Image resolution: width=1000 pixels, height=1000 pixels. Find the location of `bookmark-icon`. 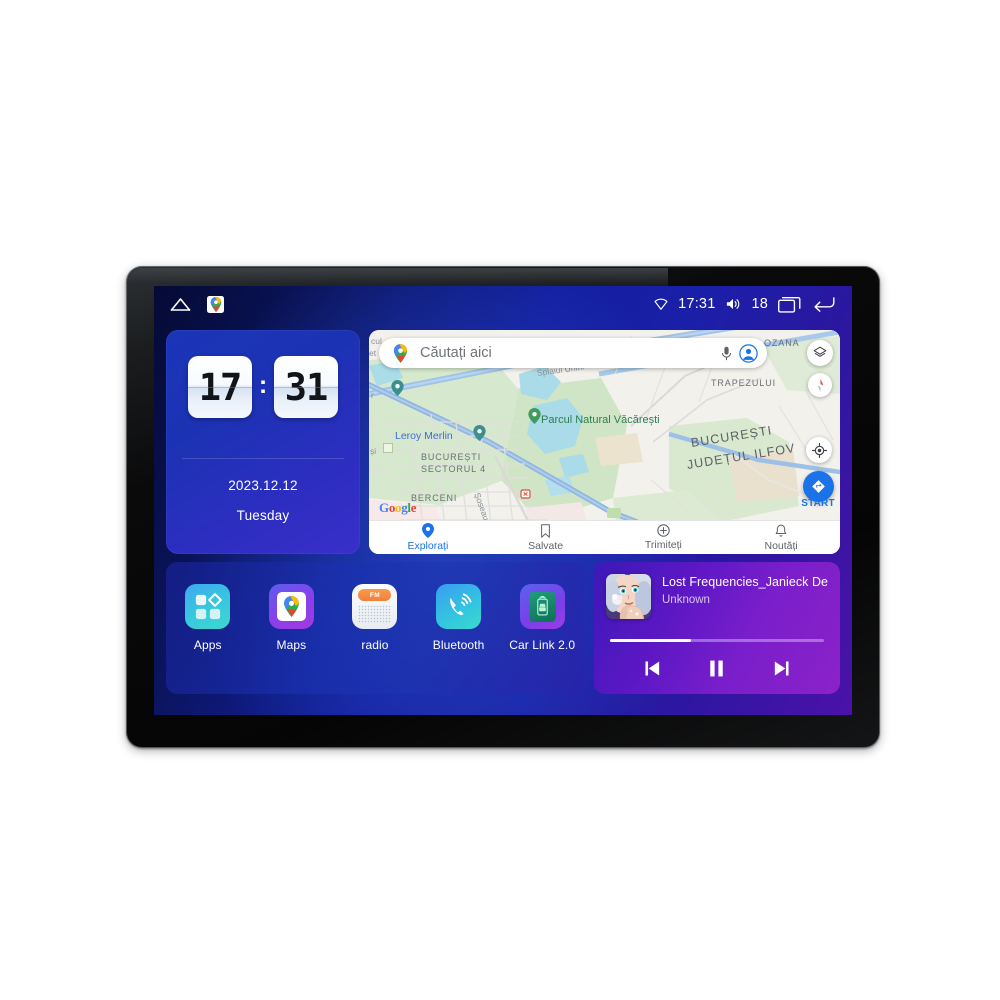

bookmark-icon is located at coordinates (546, 530).